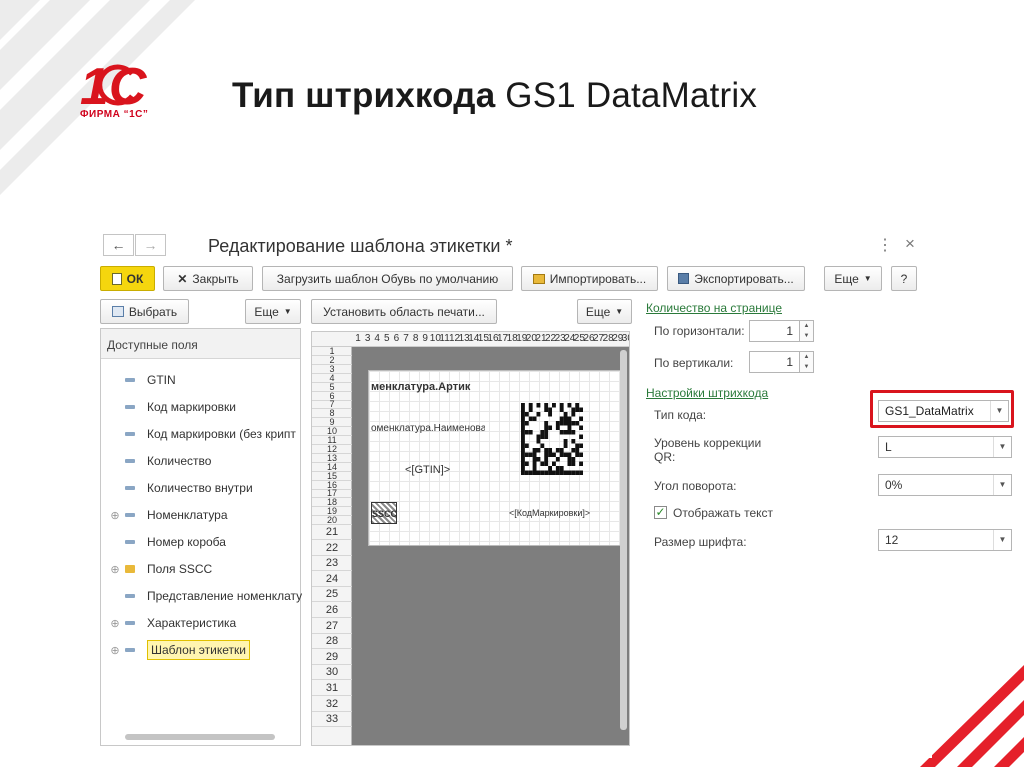 The image size is (1024, 767). Describe the element at coordinates (625, 338) in the screenshot. I see `column-header: 30` at that location.